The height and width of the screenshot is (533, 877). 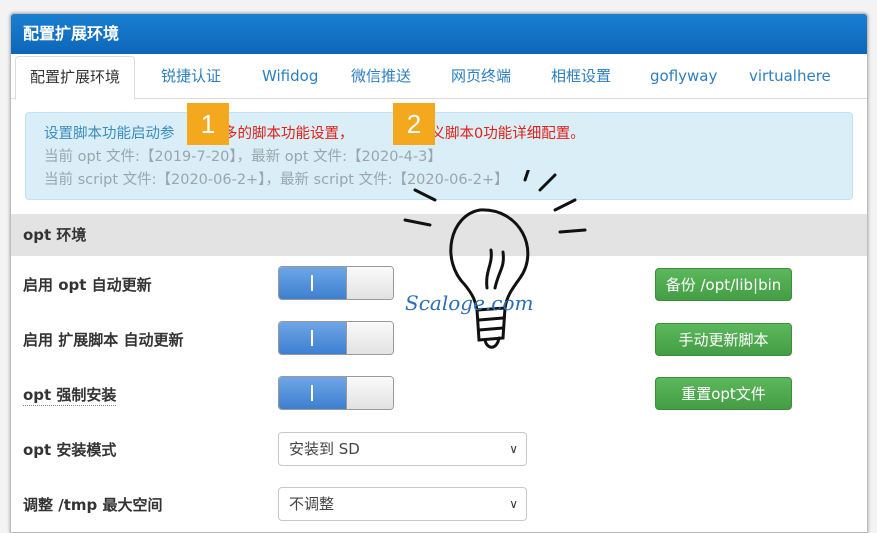 What do you see at coordinates (439, 34) in the screenshot?
I see `window-title: 配置扩展环境` at bounding box center [439, 34].